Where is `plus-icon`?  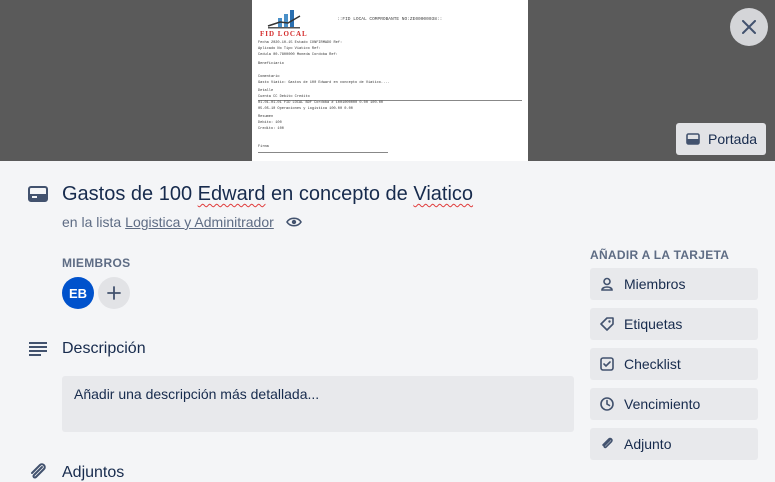
plus-icon is located at coordinates (114, 293).